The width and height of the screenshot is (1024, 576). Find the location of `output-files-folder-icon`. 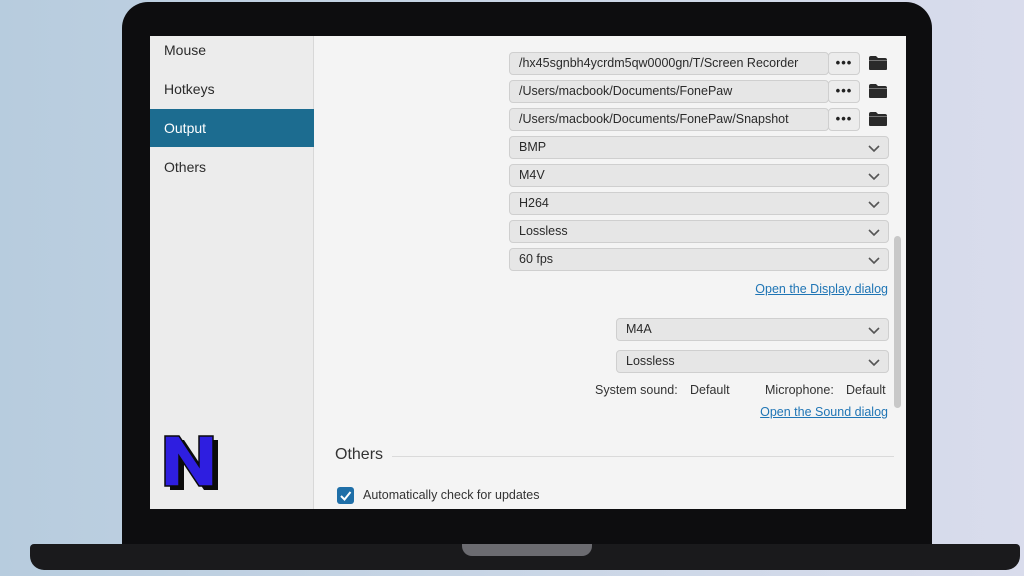

output-files-folder-icon is located at coordinates (878, 91).